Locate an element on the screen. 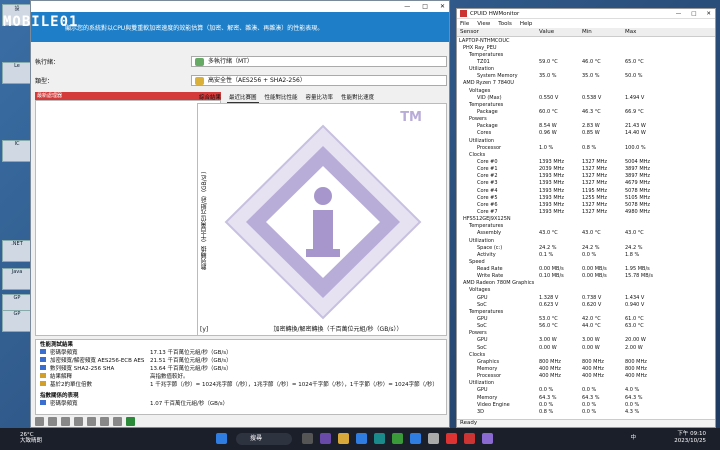  sensor-row: Core #1 2039 MHz 1327 MHz 3897 MHz is located at coordinates (586, 169).